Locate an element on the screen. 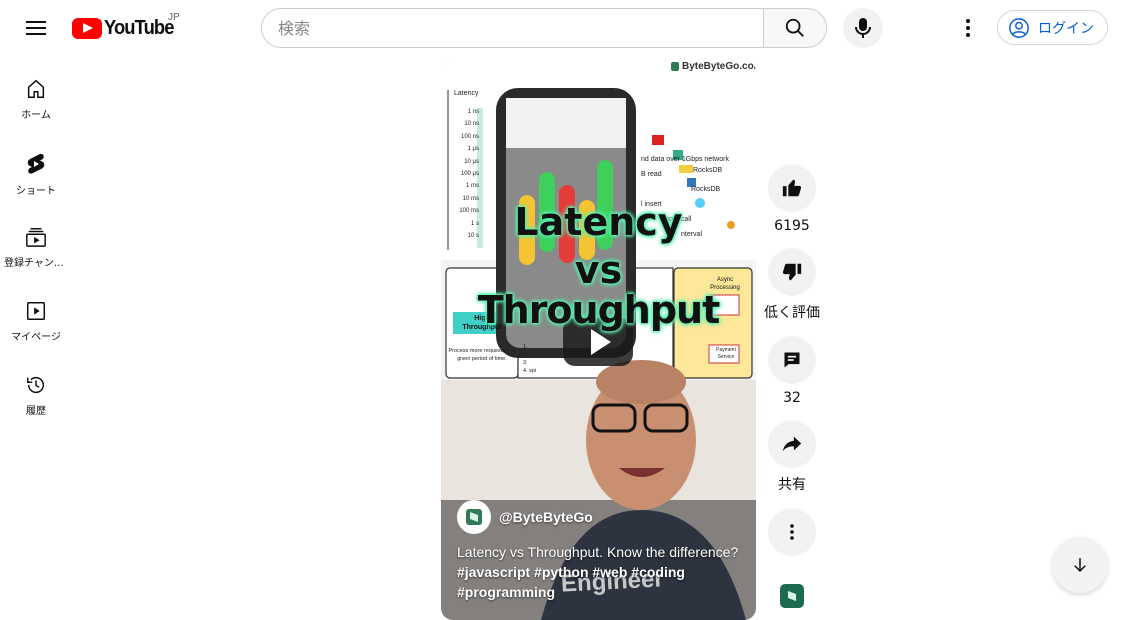  sidebar-item-subscriptions: 登録チャンネル is located at coordinates (36, 241).